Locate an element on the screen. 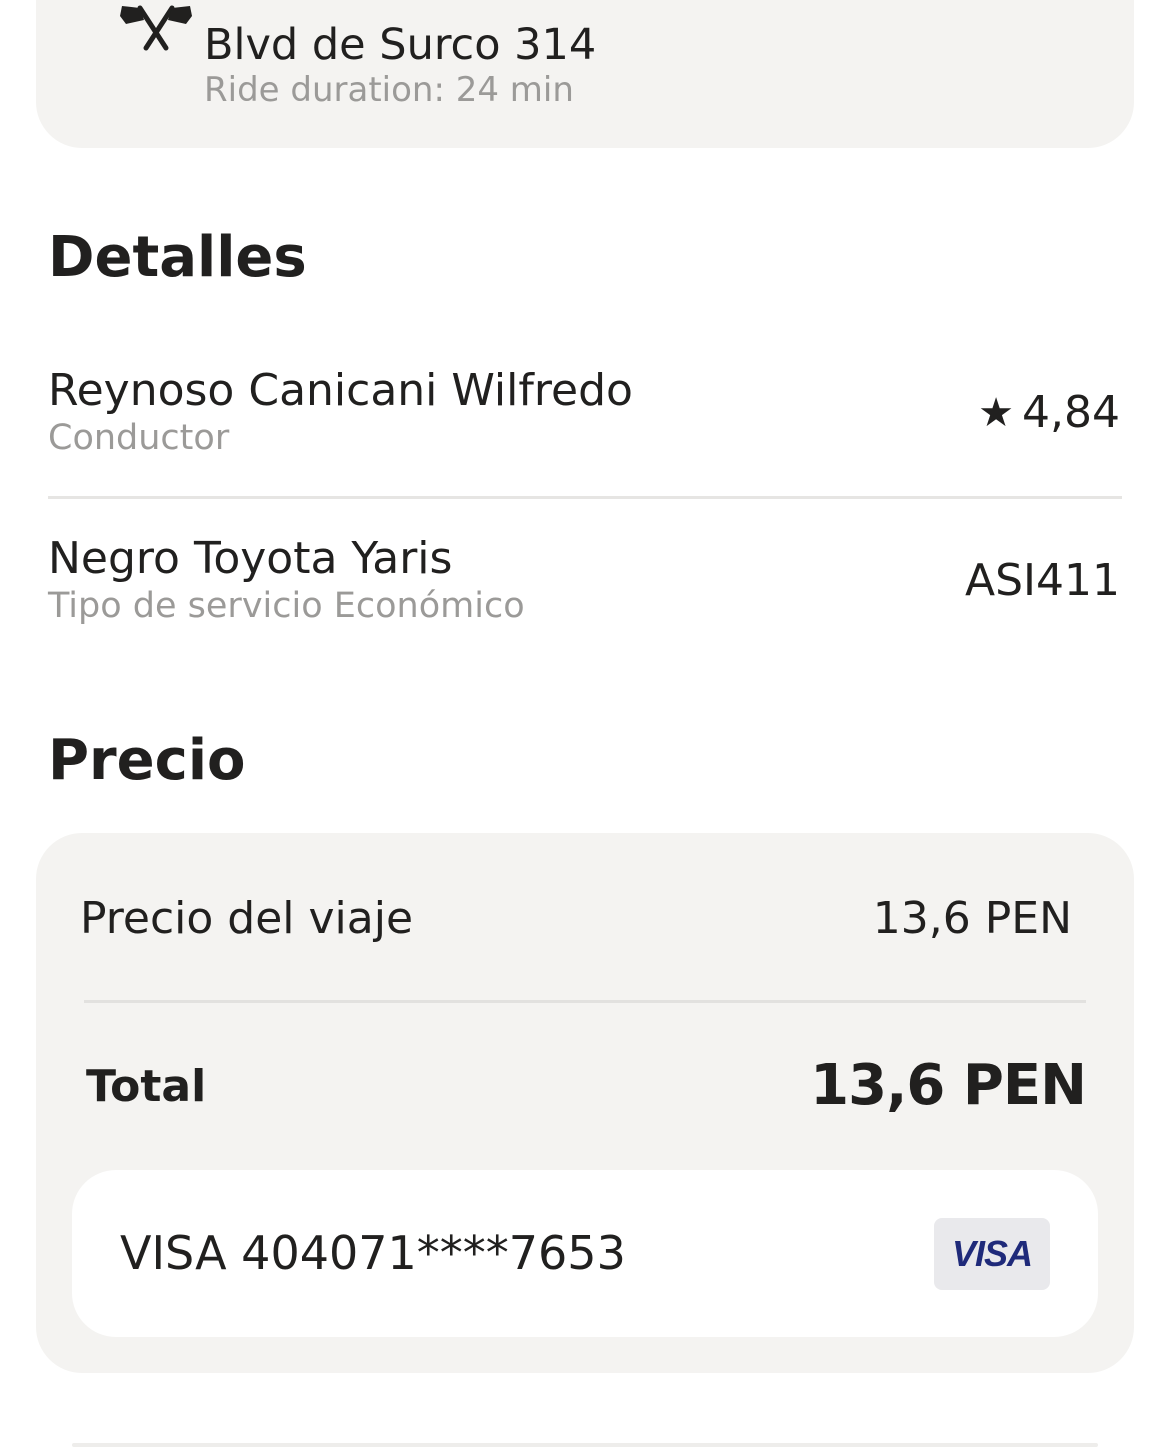 The width and height of the screenshot is (1170, 1447). finish-flags-icon is located at coordinates (156, 26).